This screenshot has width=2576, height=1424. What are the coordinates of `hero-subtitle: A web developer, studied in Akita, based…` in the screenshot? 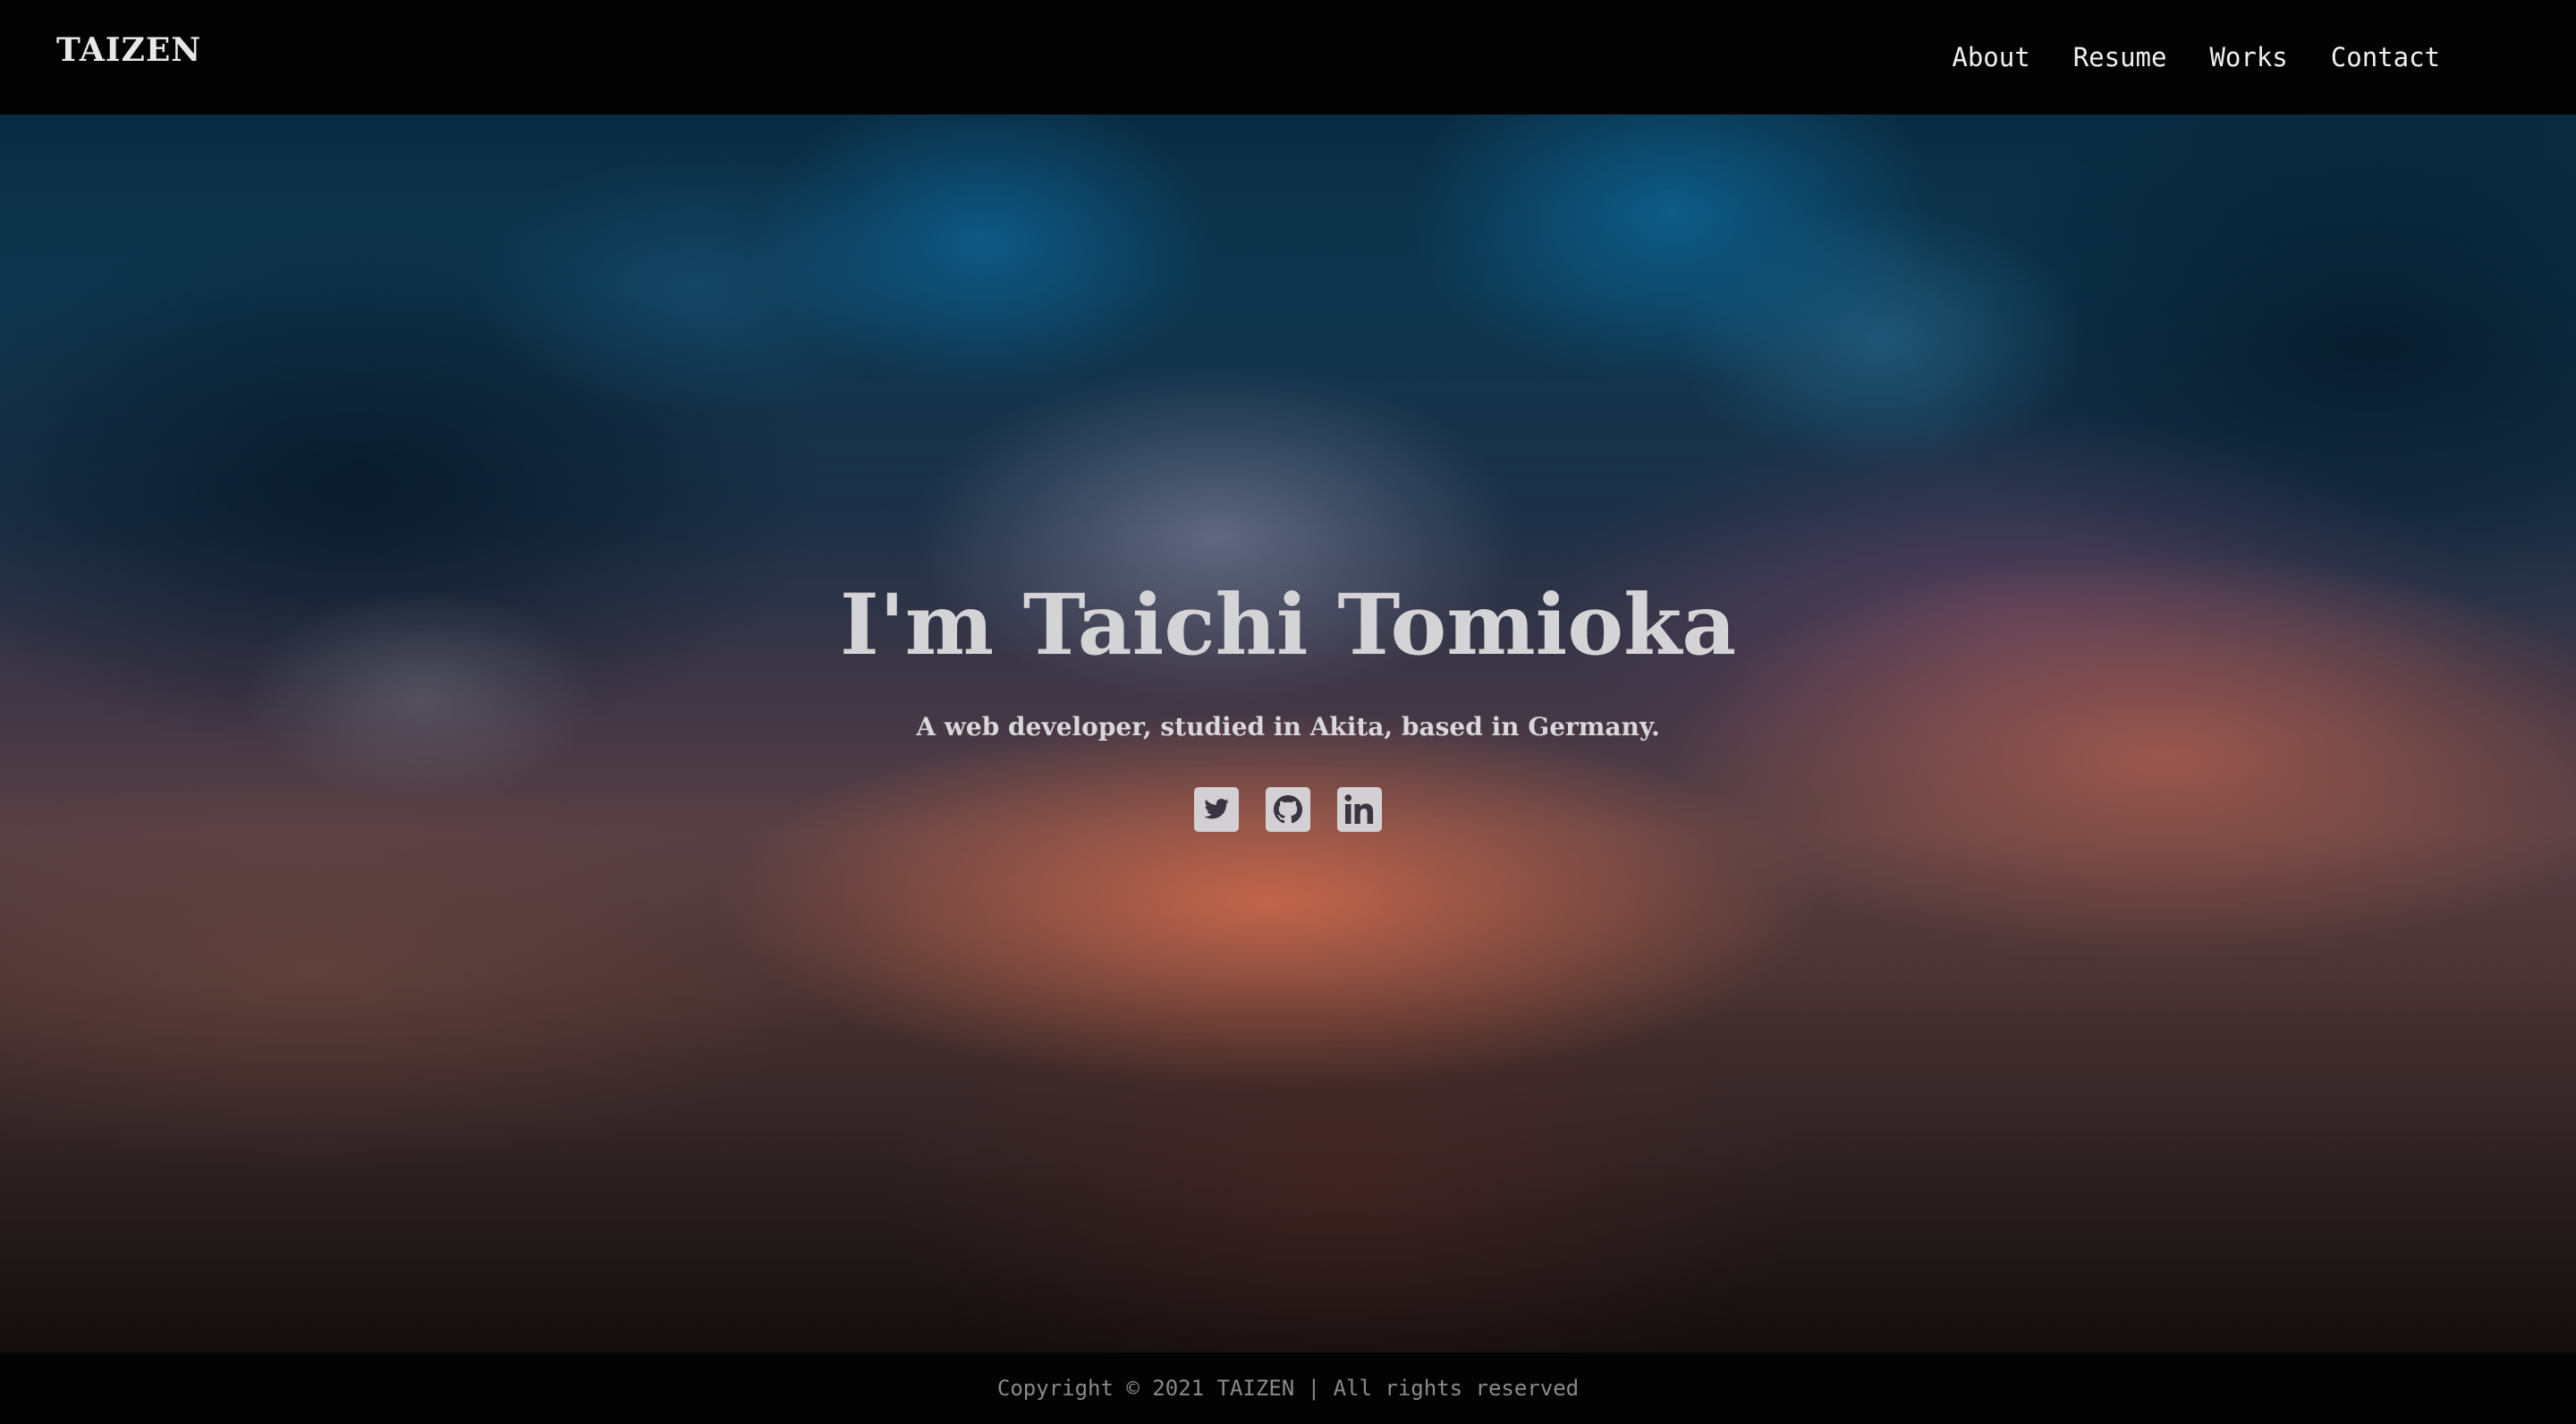 It's located at (1288, 727).